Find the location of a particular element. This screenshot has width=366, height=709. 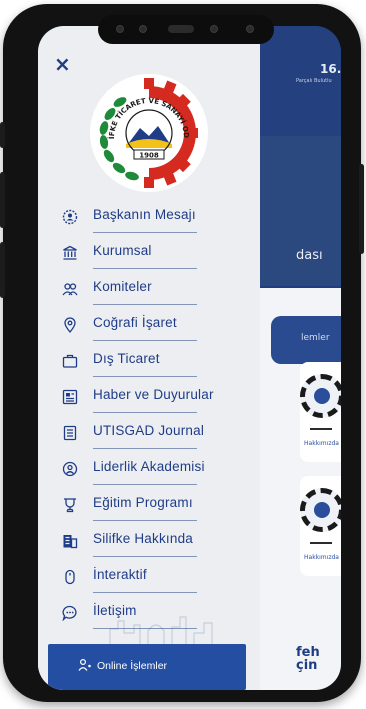

person-gear-icon is located at coordinates (70, 217).